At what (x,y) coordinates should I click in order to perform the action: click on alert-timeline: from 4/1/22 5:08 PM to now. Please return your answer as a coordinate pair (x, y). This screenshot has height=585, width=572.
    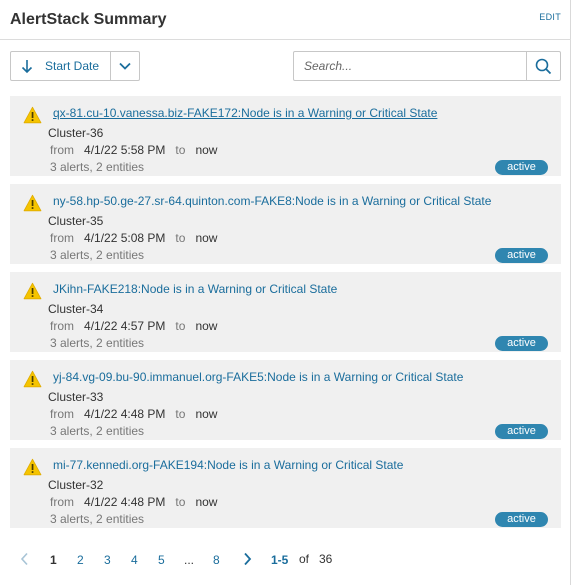
    Looking at the image, I should click on (133, 238).